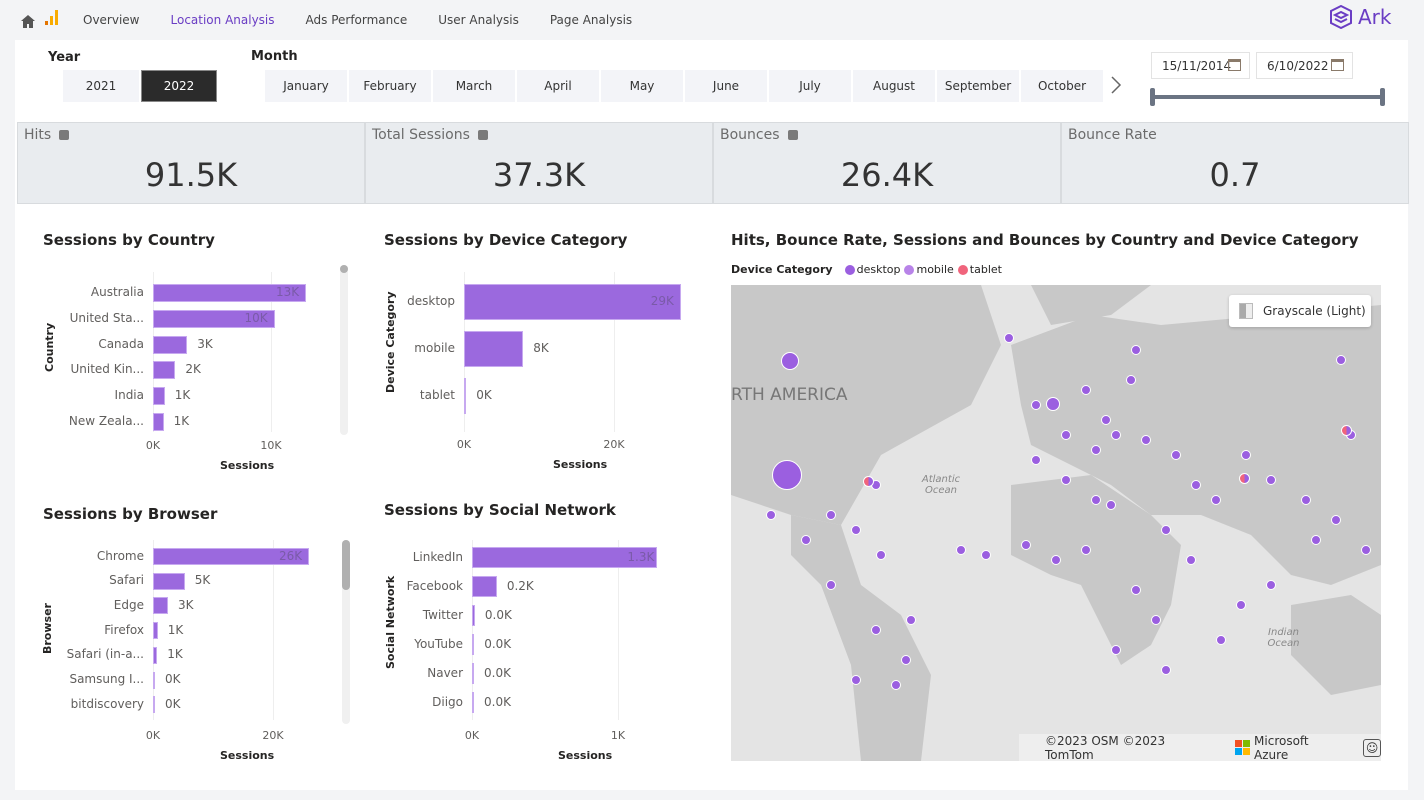  Describe the element at coordinates (306, 86) in the screenshot. I see `month-january-button: January` at that location.